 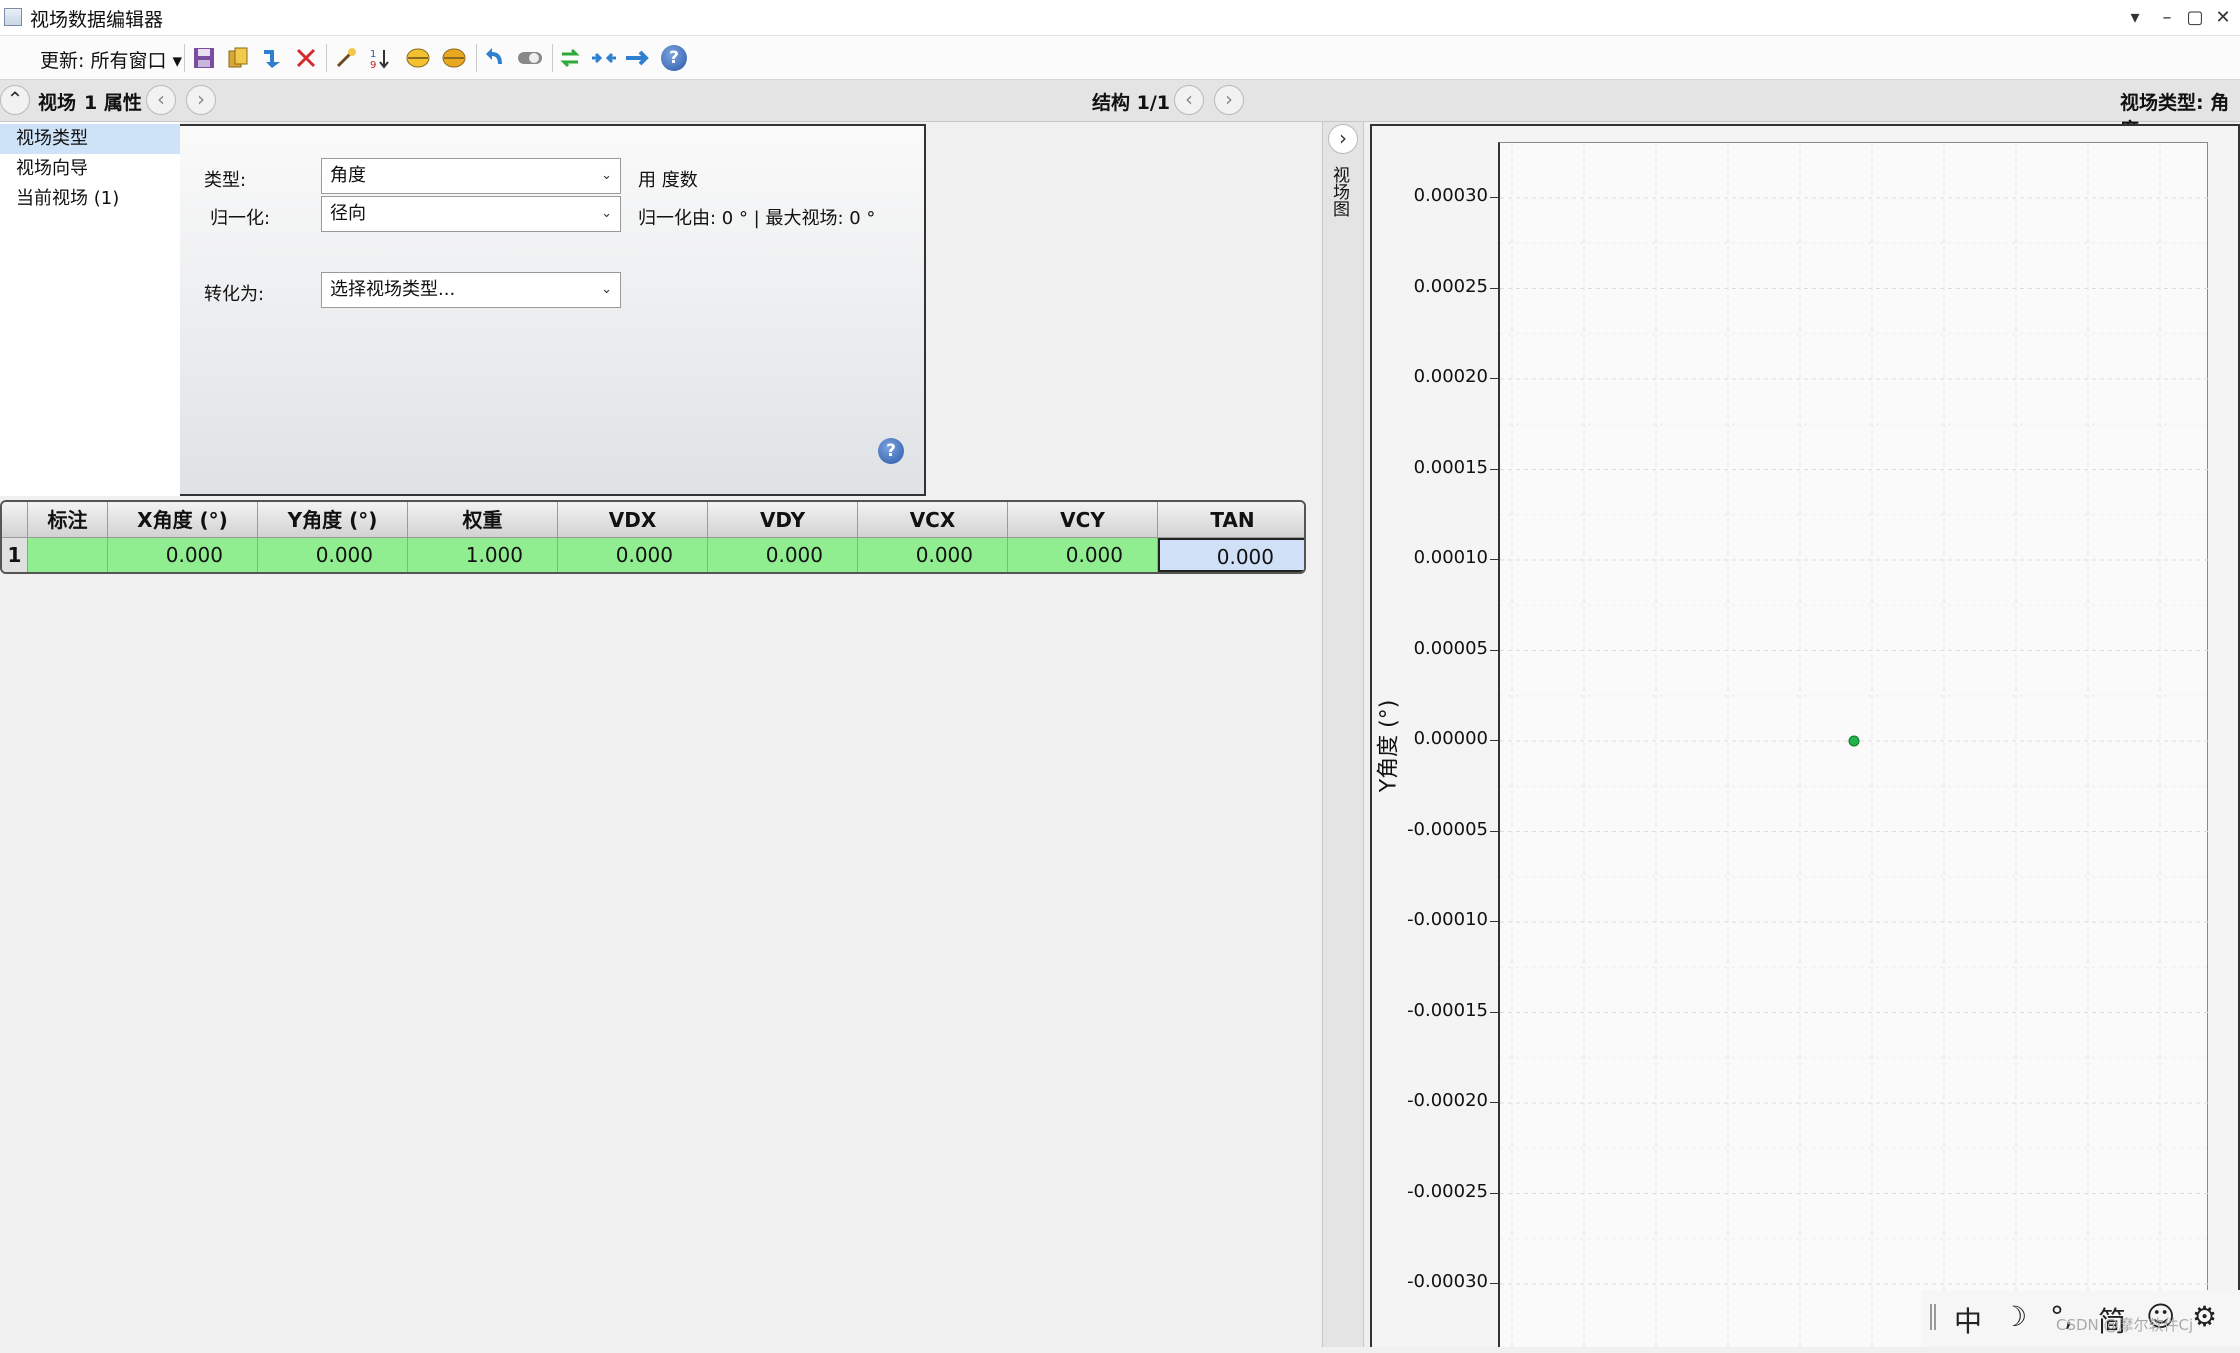 What do you see at coordinates (201, 100) in the screenshot?
I see `next-property-button: ›` at bounding box center [201, 100].